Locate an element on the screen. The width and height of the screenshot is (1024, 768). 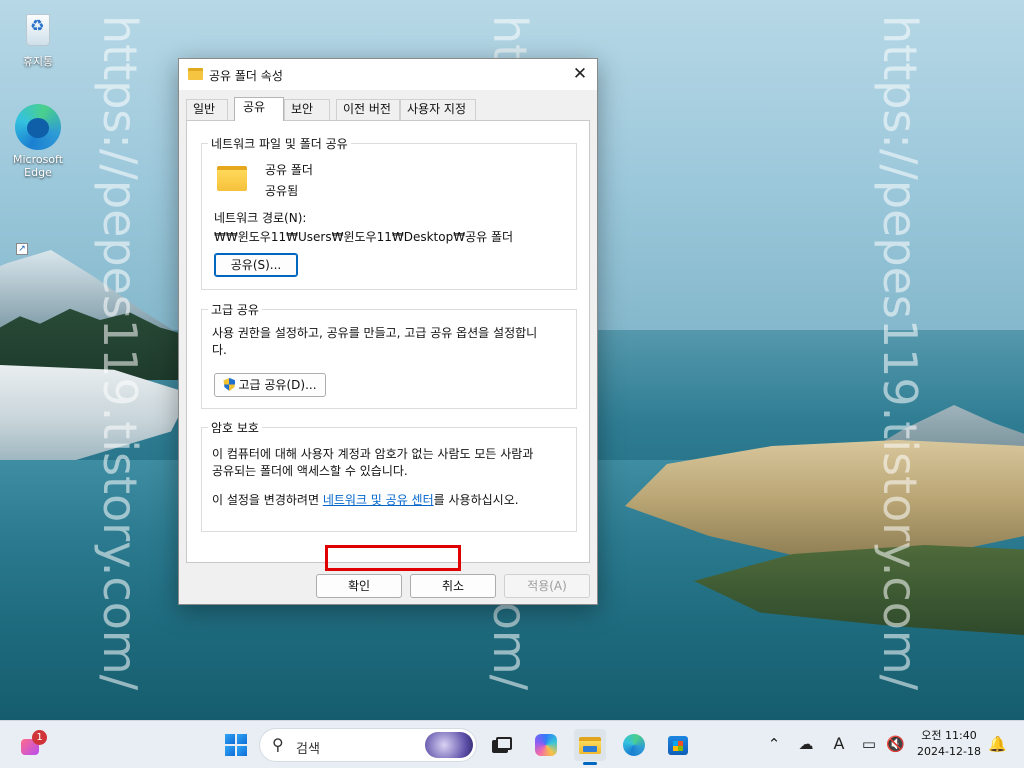
advanced-share-description: 사용 권한을 설정하고, 공유를 만들고, 고급 공유 옵션을 설정합니 is located at coordinates (375, 333).